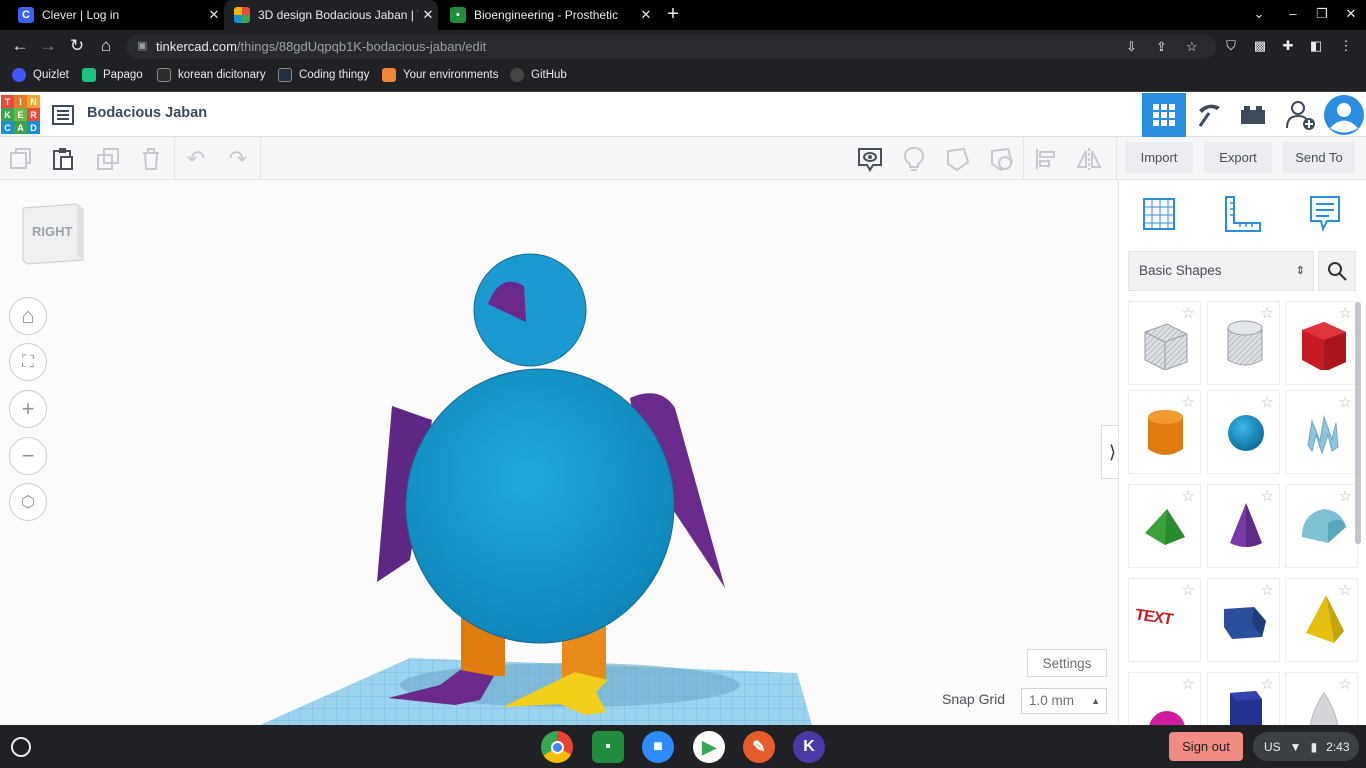  Describe the element at coordinates (1243, 698) in the screenshot. I see `shape-hexagonal-prism: ☆` at that location.